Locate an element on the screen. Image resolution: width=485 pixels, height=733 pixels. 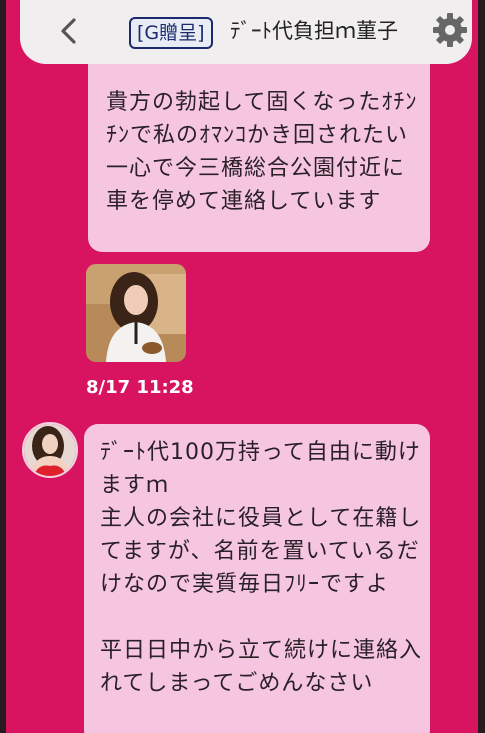
chevron-left-icon-svg is located at coordinates (68, 31).